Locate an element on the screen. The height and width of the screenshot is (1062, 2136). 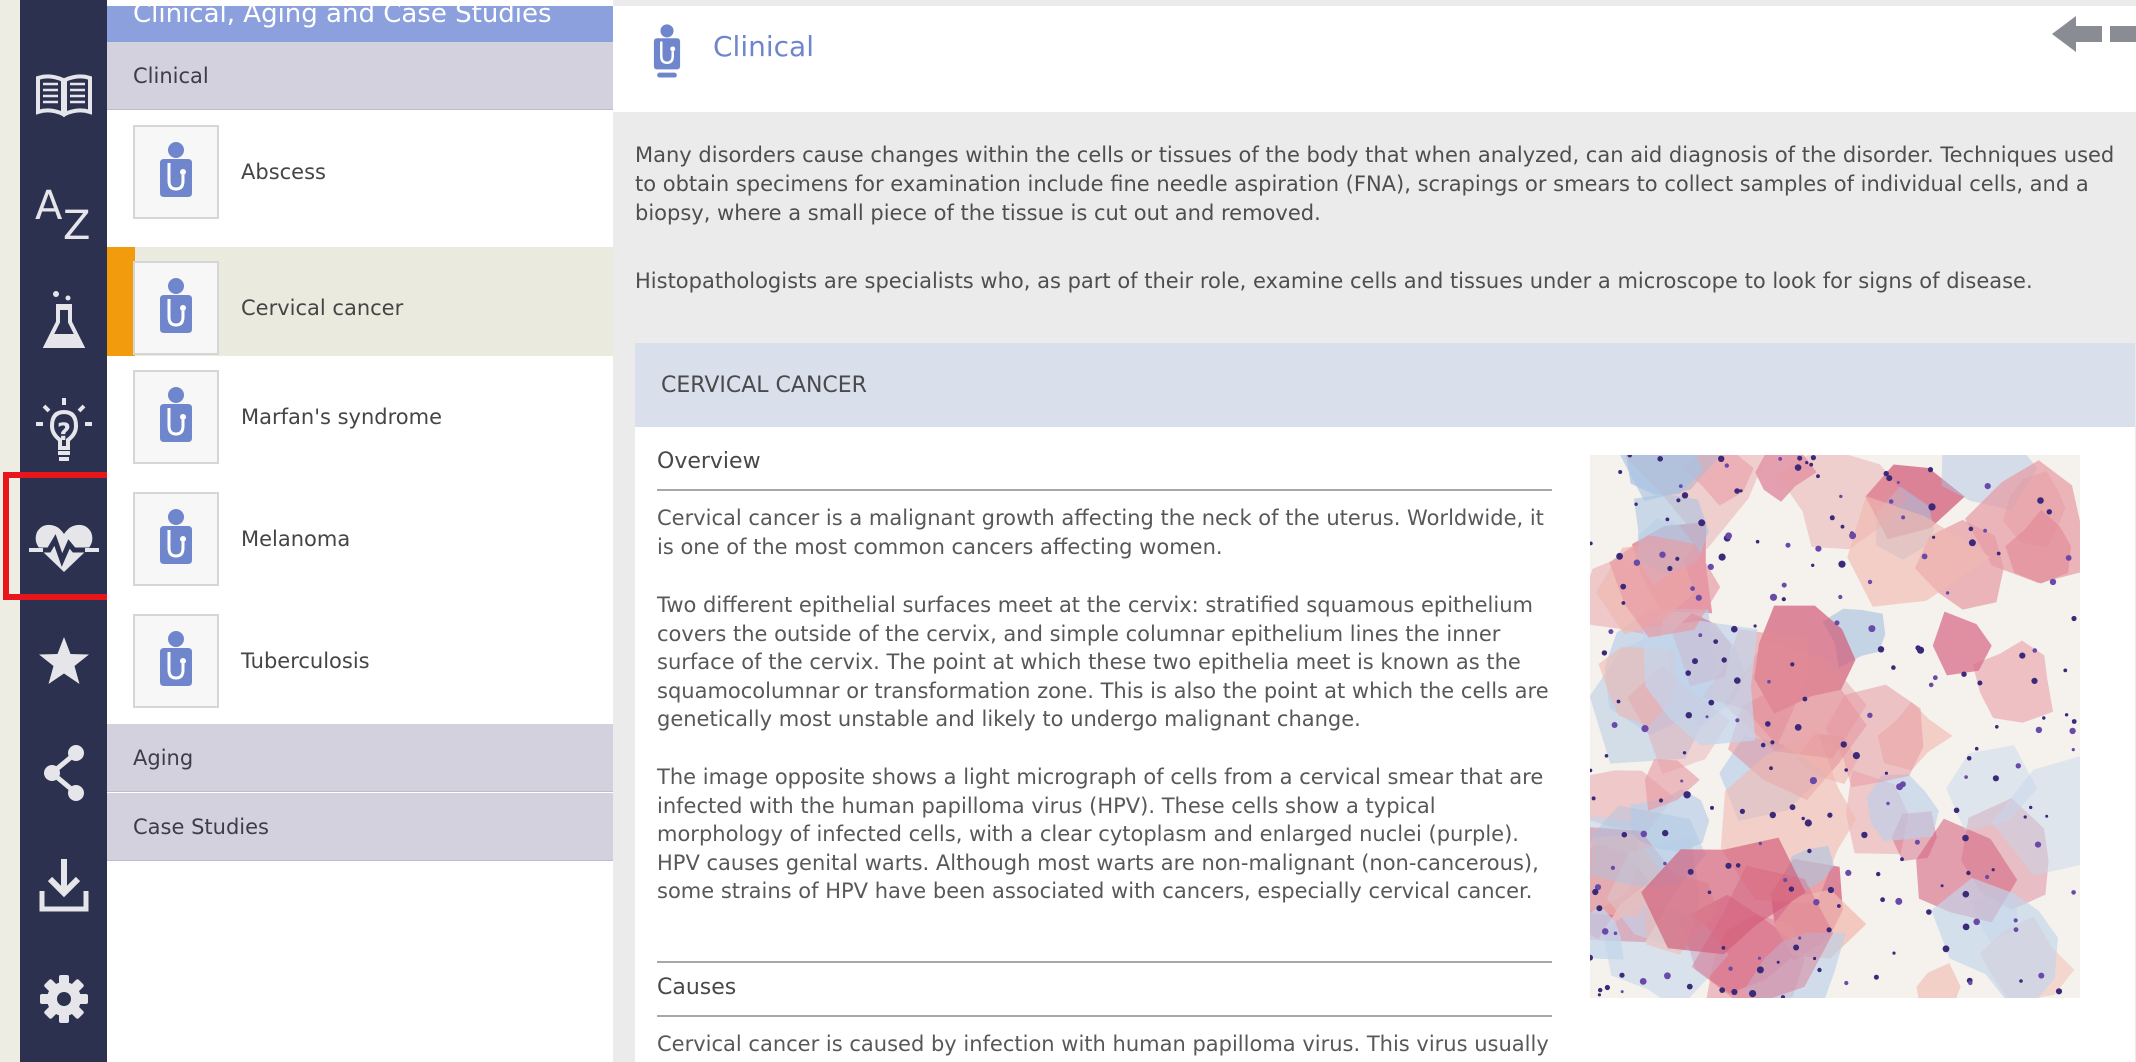
topic-item-marfans-syndrome: Marfan's syndrome is located at coordinates (360, 417).